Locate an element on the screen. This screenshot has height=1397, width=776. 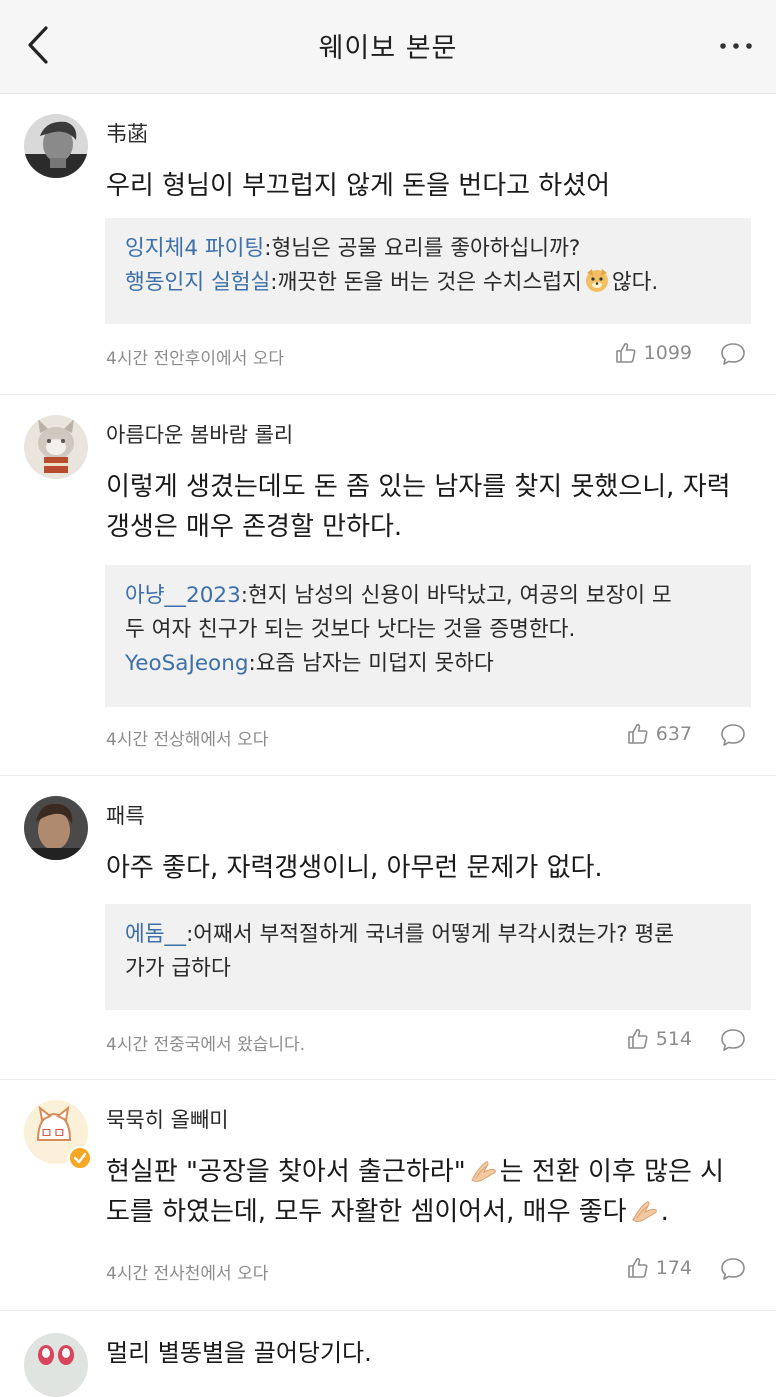
like-count: 1099 is located at coordinates (667, 353).